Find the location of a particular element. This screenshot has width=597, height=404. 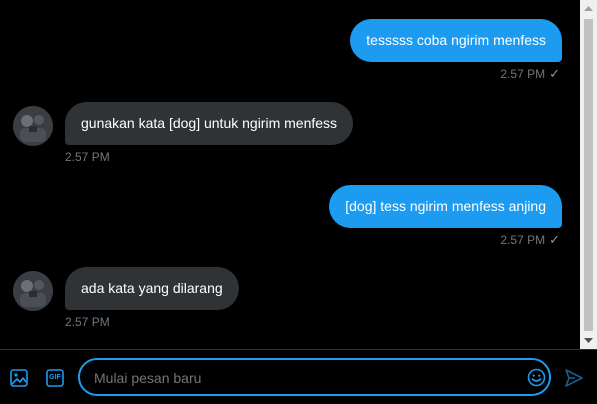

message-text: ada kata yang dilarang is located at coordinates (152, 288).